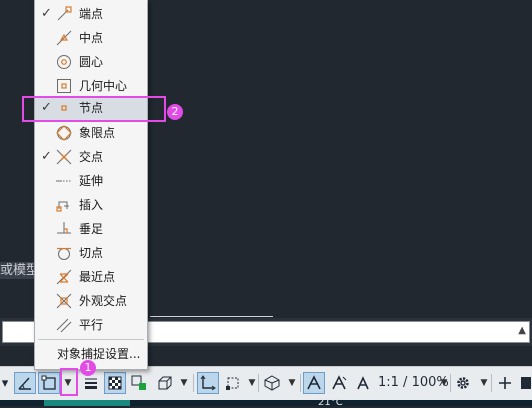 Image resolution: width=532 pixels, height=408 pixels. I want to click on nearest-icon, so click(64, 277).